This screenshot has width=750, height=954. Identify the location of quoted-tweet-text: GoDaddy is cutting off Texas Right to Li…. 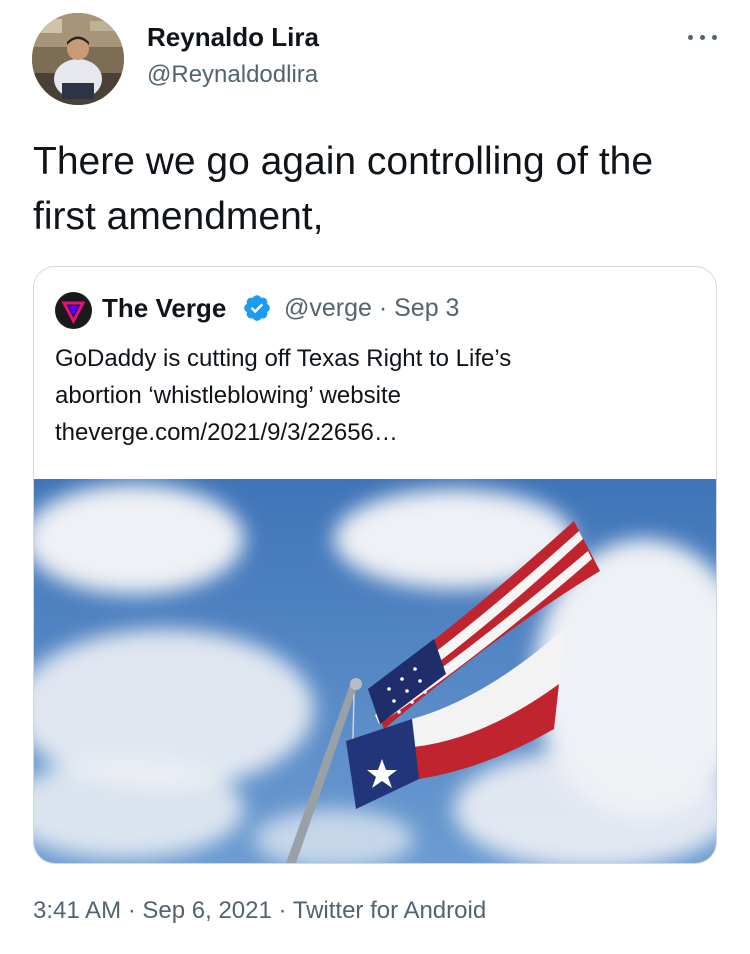
(375, 395).